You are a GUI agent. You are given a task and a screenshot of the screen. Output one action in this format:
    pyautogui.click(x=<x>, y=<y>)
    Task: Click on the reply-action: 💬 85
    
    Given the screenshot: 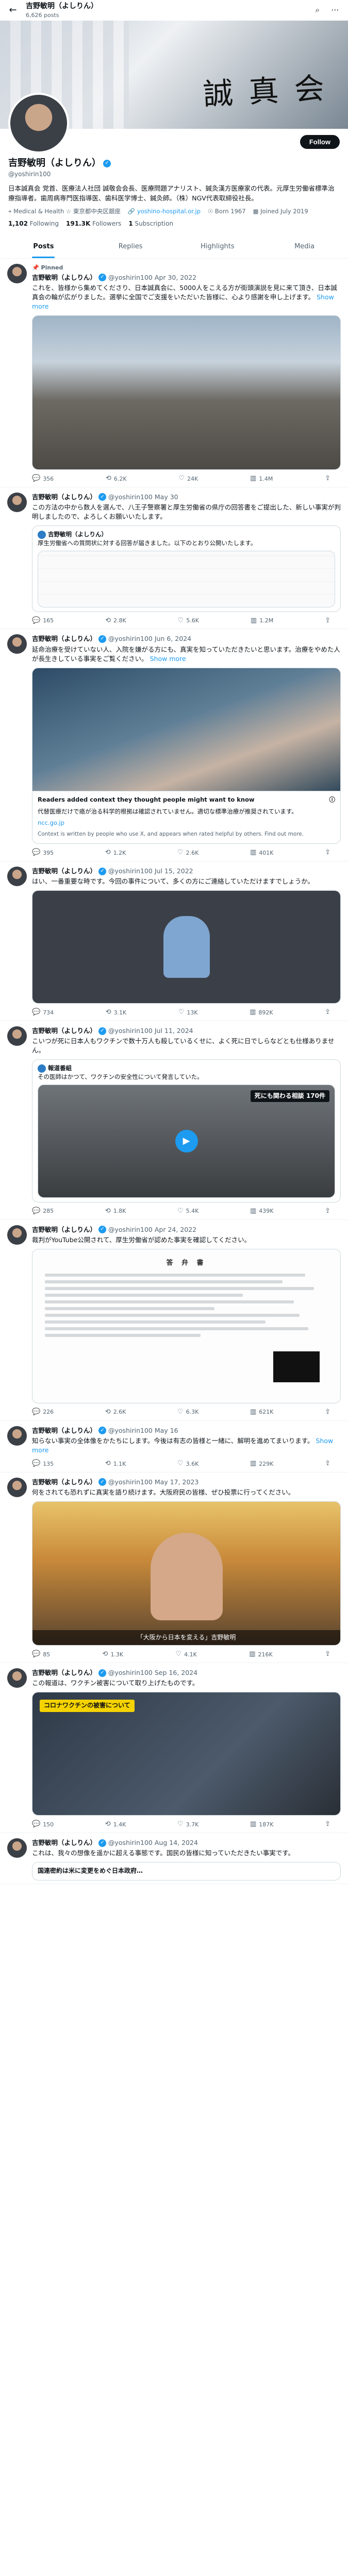 What is the action you would take?
    pyautogui.click(x=41, y=1654)
    